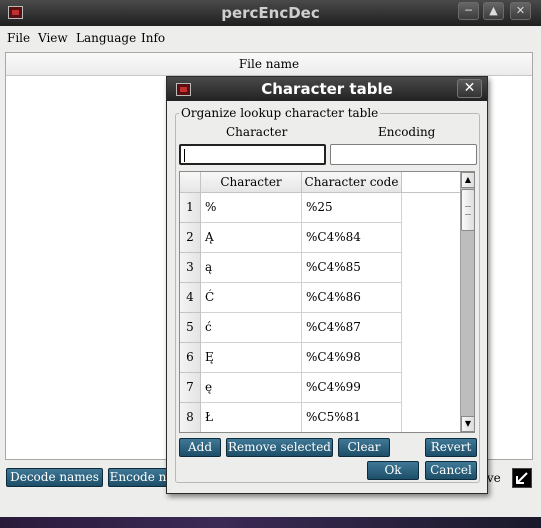 The width and height of the screenshot is (541, 528). I want to click on character-code-cell: %C4%87, so click(352, 328).